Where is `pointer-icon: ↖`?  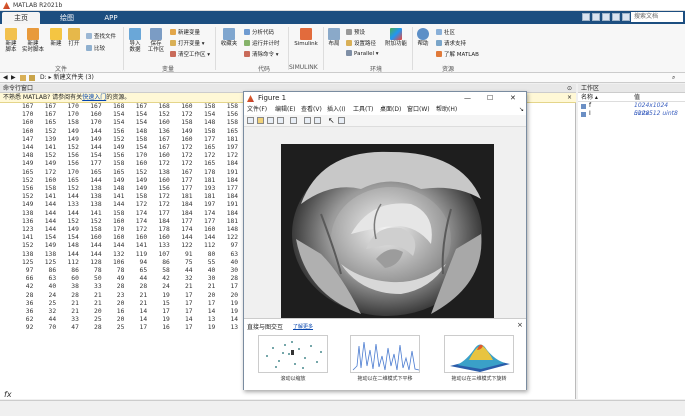
pointer-icon: ↖ is located at coordinates (331, 120).